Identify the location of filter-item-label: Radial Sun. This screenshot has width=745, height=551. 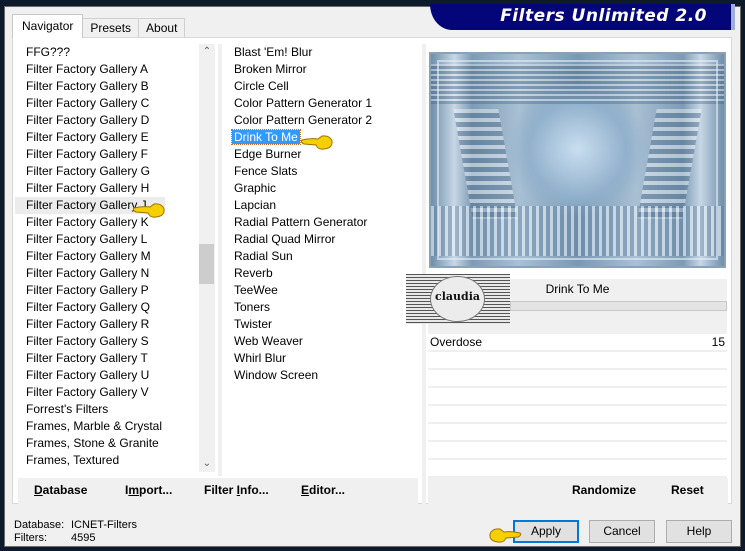
(263, 256).